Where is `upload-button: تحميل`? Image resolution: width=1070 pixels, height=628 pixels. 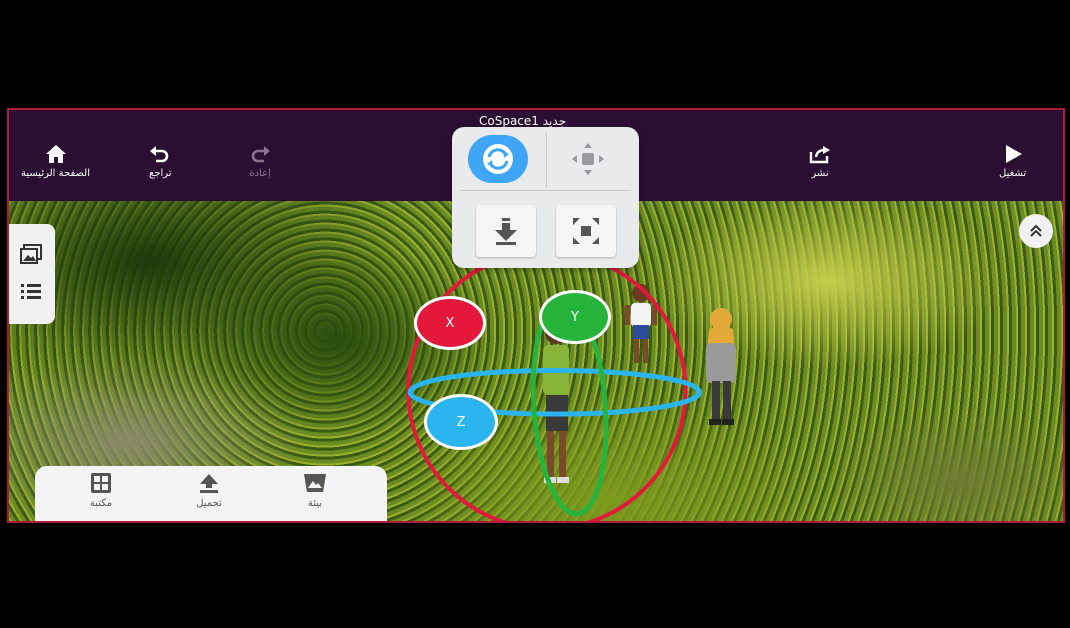
upload-button: تحميل is located at coordinates (209, 490).